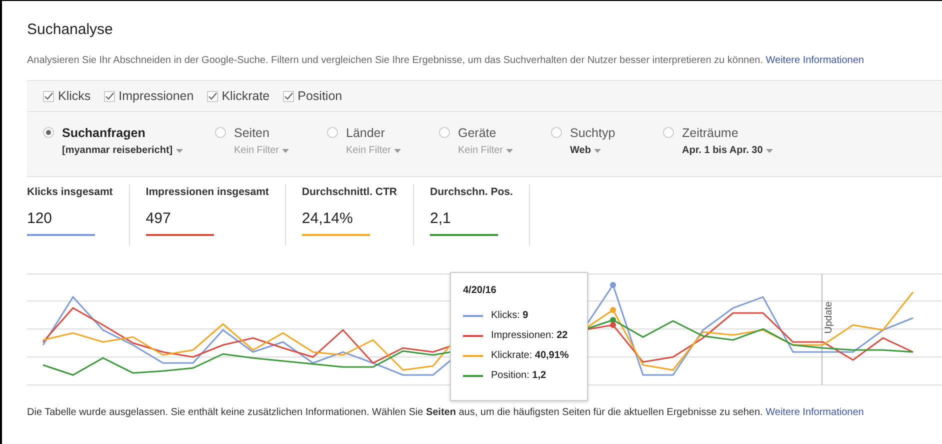 The width and height of the screenshot is (942, 444). Describe the element at coordinates (829, 317) in the screenshot. I see `annotation-label: Update` at that location.